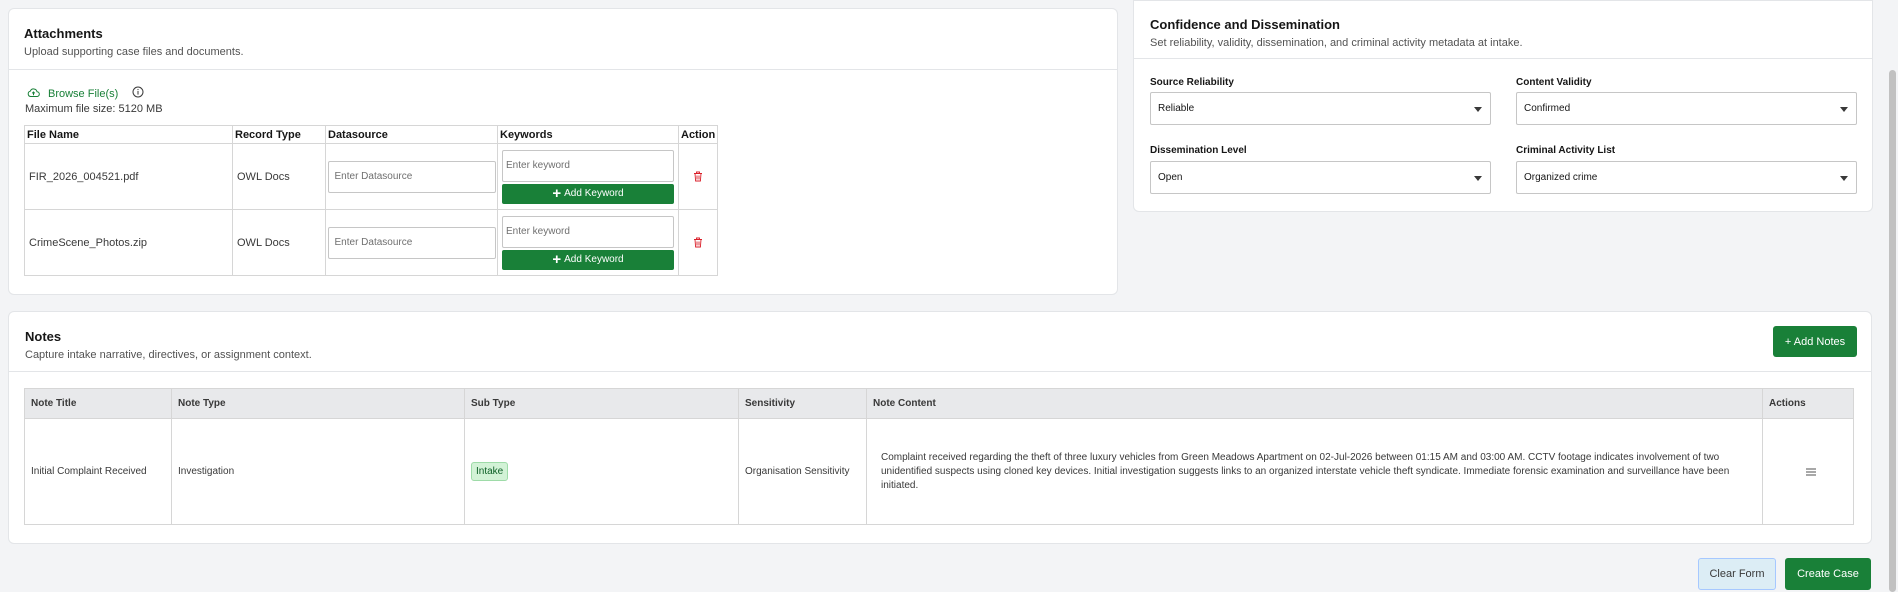  I want to click on col-datasource: Datasource, so click(411, 134).